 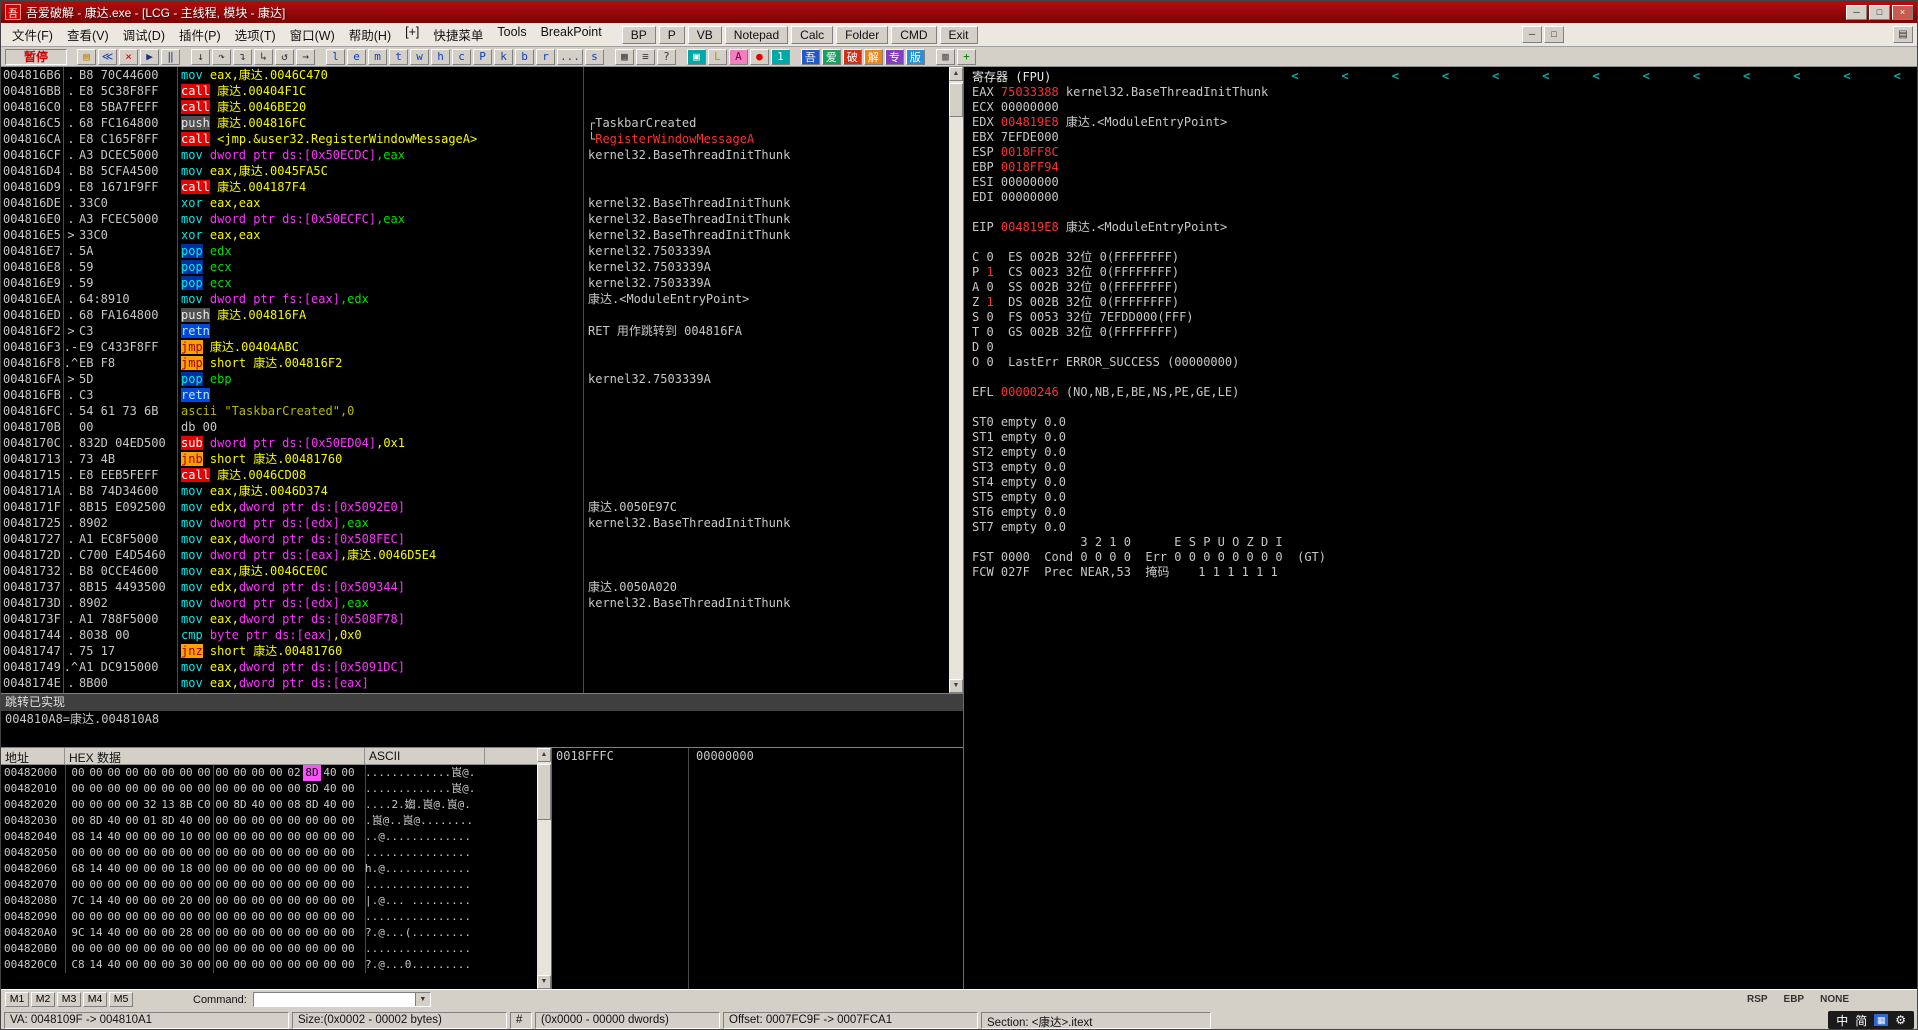 I want to click on plugin-record-button: ●, so click(x=759, y=56).